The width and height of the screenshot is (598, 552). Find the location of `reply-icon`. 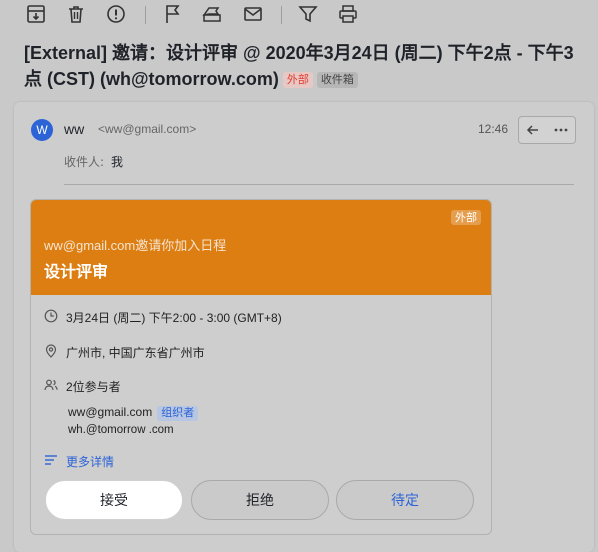

reply-icon is located at coordinates (532, 130).